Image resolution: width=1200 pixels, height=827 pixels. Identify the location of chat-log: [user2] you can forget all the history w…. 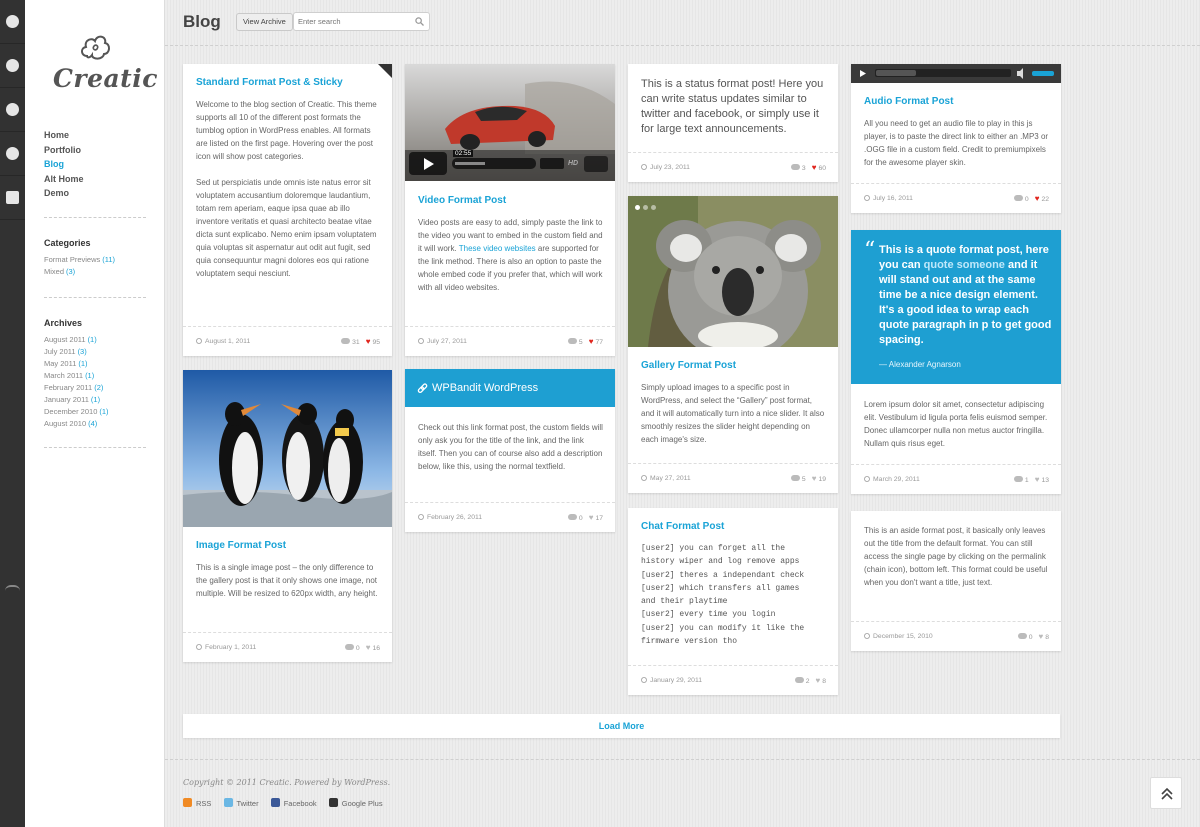
(723, 595).